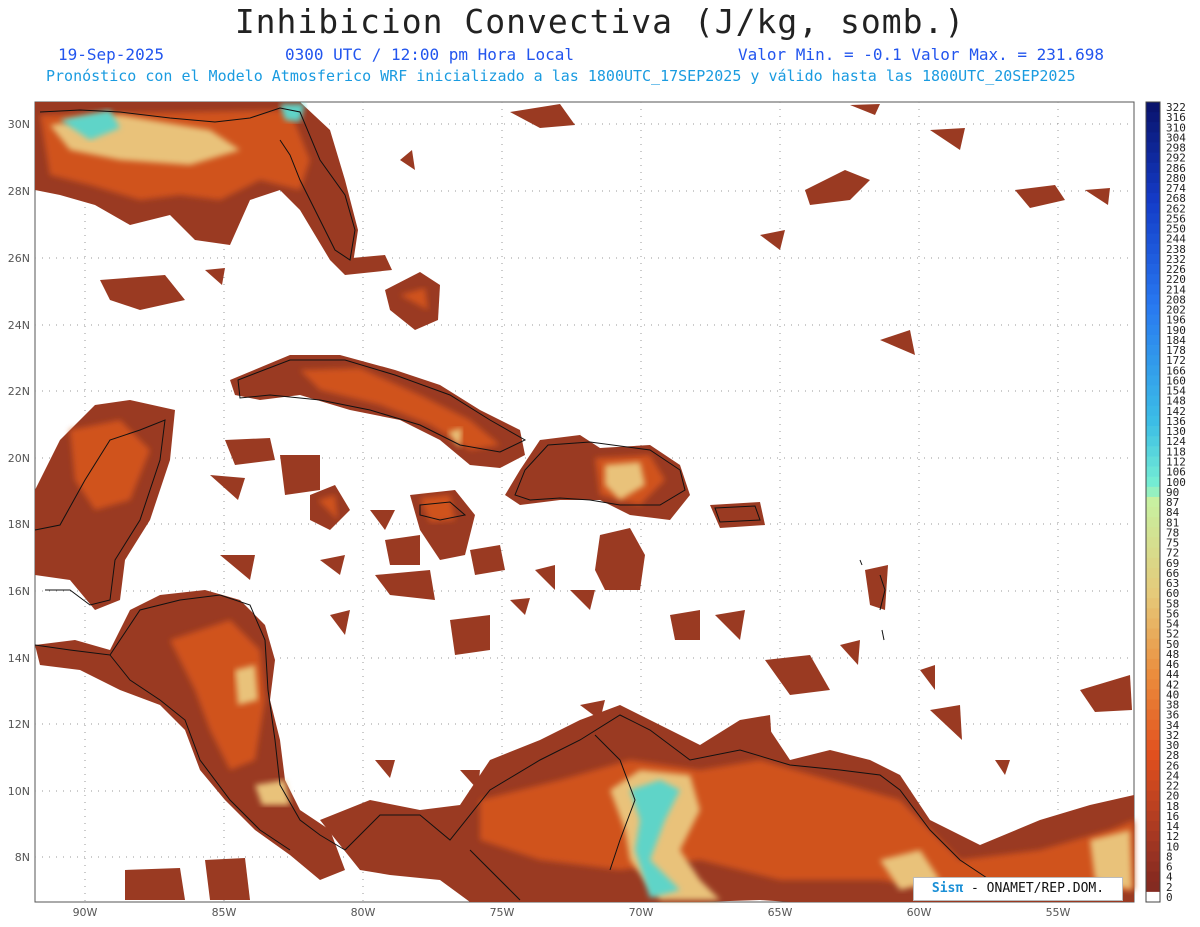  Describe the element at coordinates (572, 912) in the screenshot. I see `lon-axis: 90W 85W 80W 75W 70W 65W 60W 55W` at that location.